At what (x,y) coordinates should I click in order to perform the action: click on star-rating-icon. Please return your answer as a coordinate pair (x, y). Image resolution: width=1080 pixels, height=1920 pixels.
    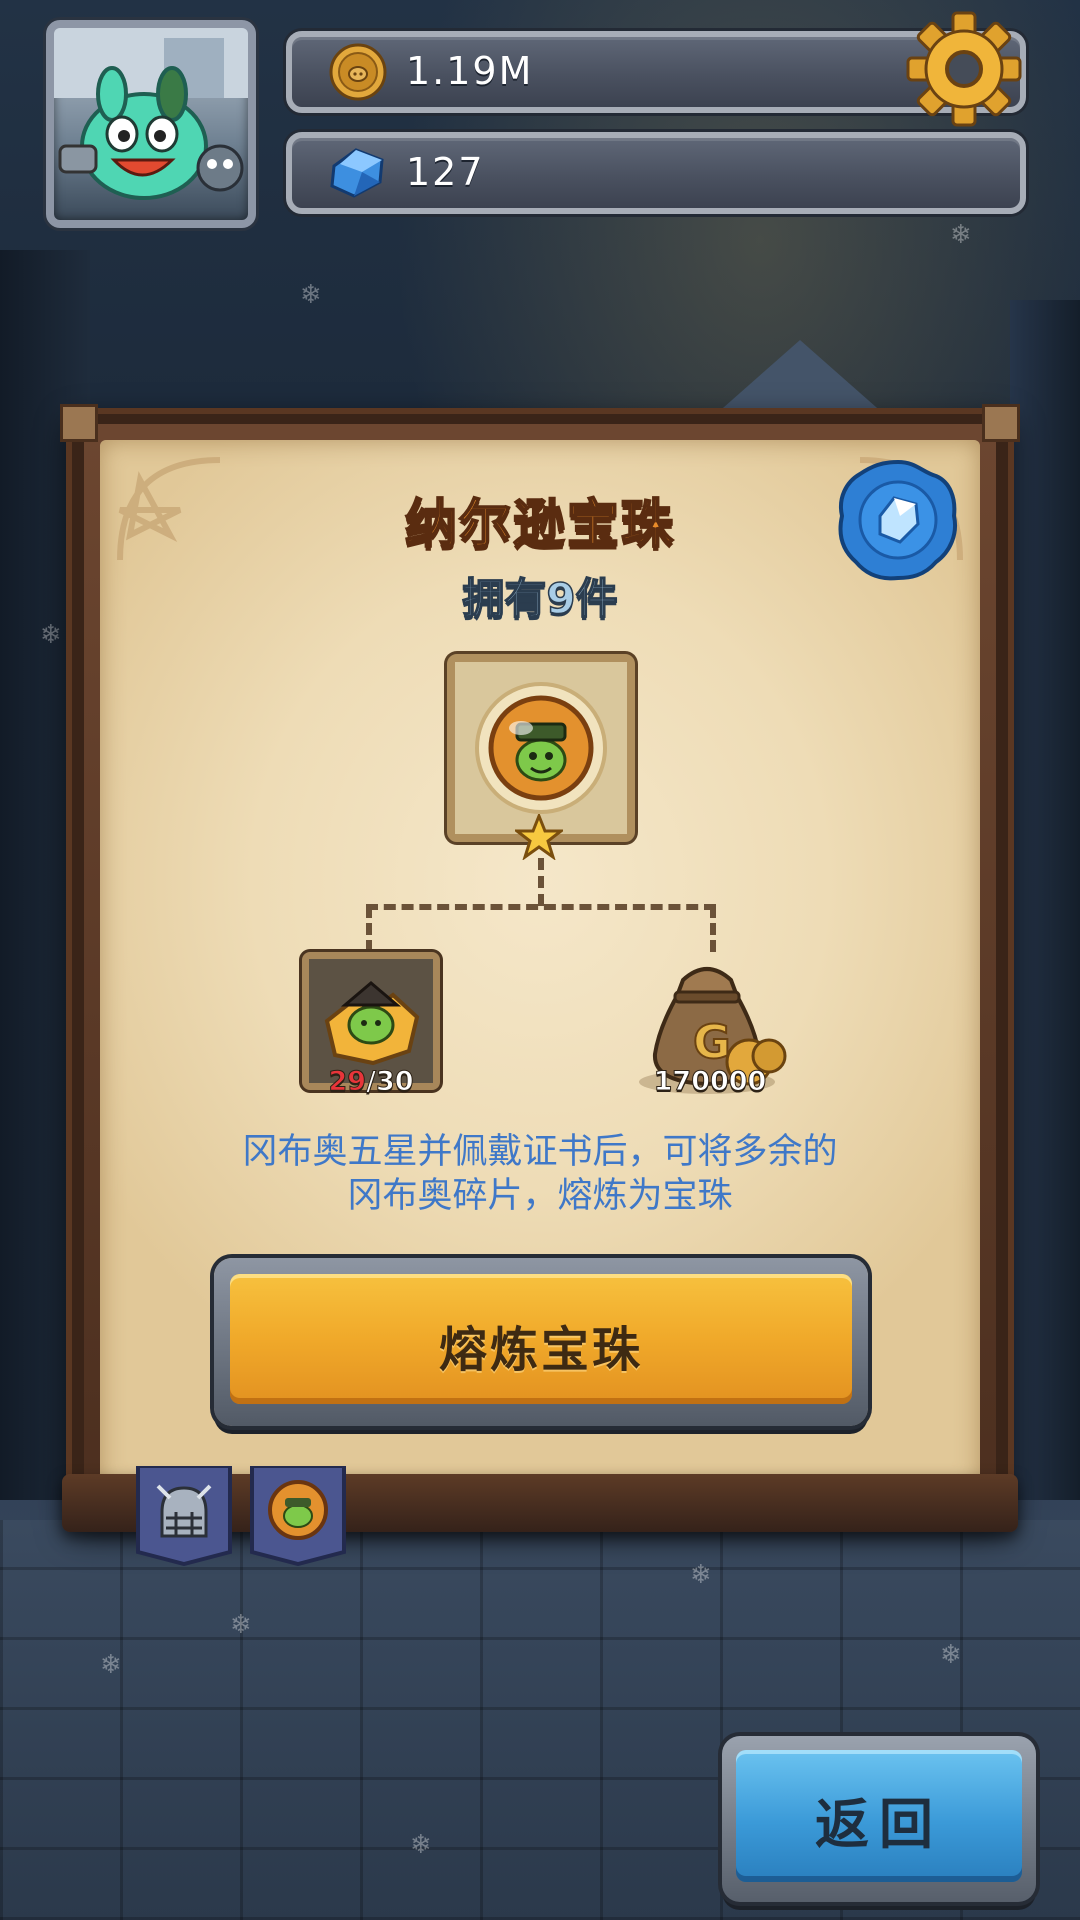
    Looking at the image, I should click on (539, 837).